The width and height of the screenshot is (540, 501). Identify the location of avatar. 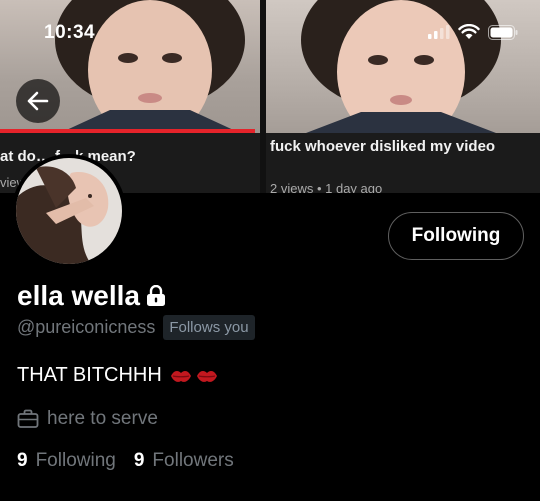
(69, 211).